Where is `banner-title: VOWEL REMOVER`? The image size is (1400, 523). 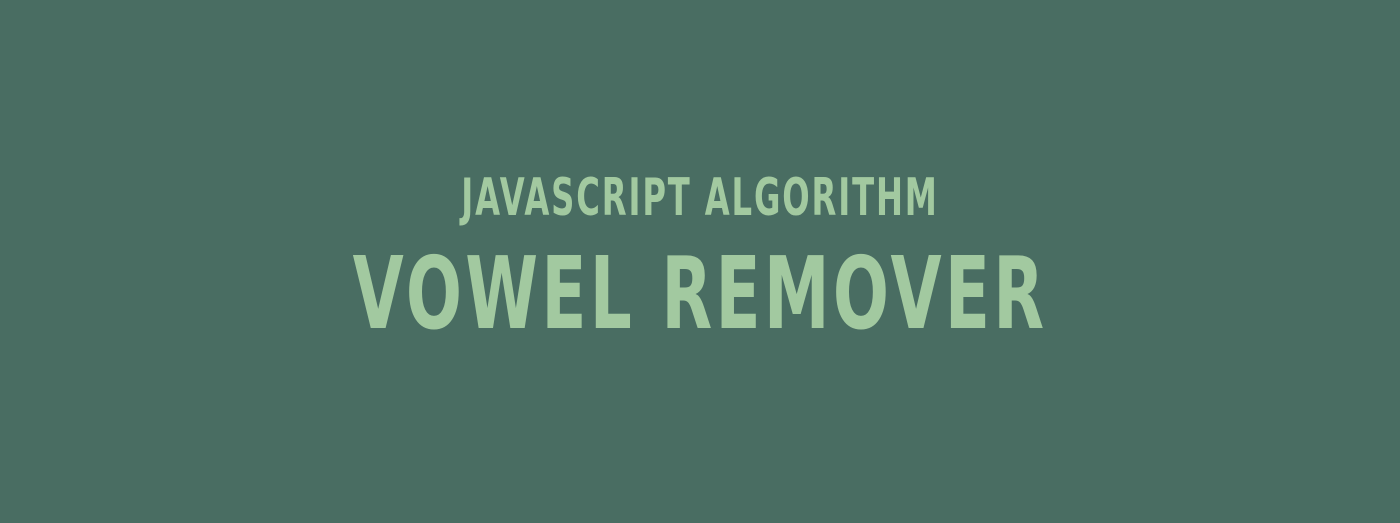
banner-title: VOWEL REMOVER is located at coordinates (700, 293).